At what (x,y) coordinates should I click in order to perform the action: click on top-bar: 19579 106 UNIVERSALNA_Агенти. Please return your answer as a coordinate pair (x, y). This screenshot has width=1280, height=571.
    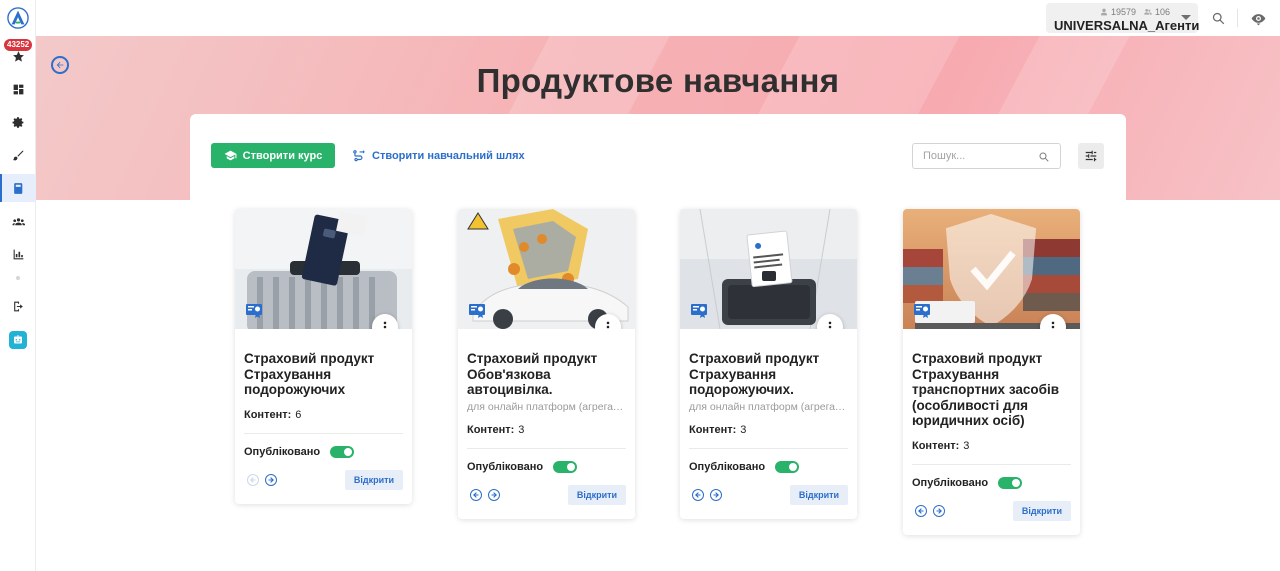
    Looking at the image, I should click on (658, 18).